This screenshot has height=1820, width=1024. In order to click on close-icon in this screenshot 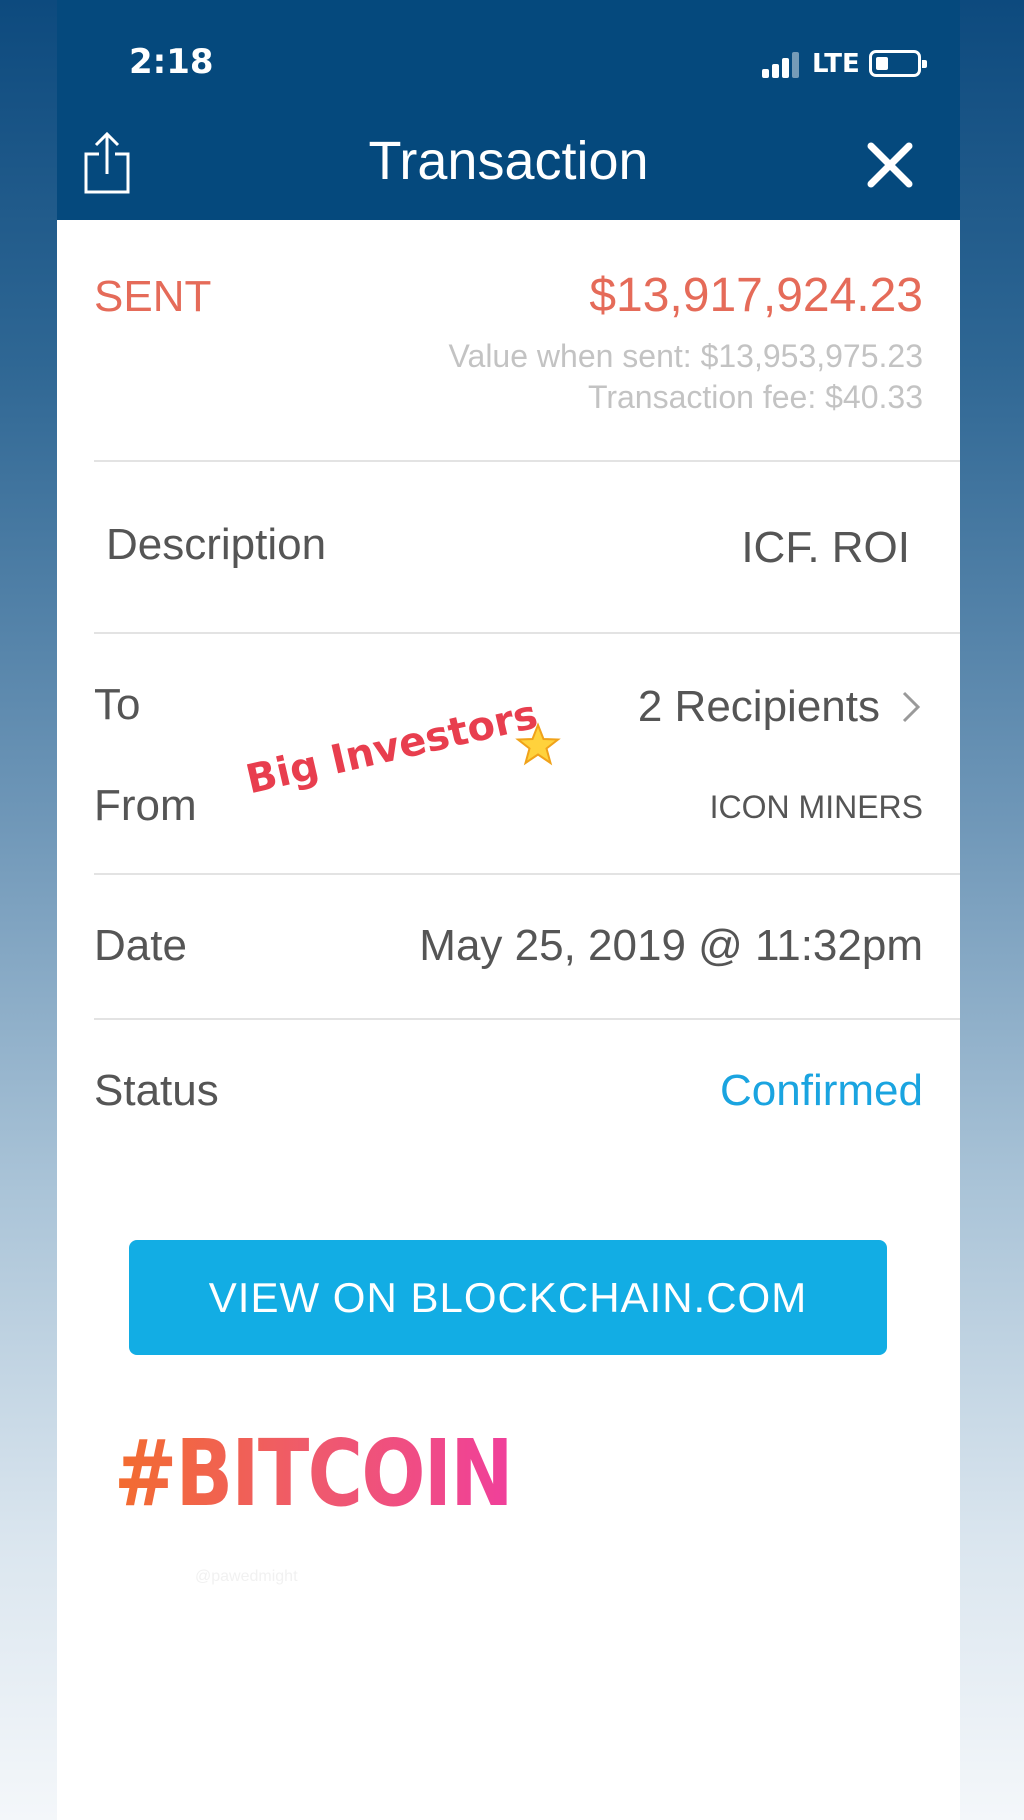, I will do `click(890, 165)`.